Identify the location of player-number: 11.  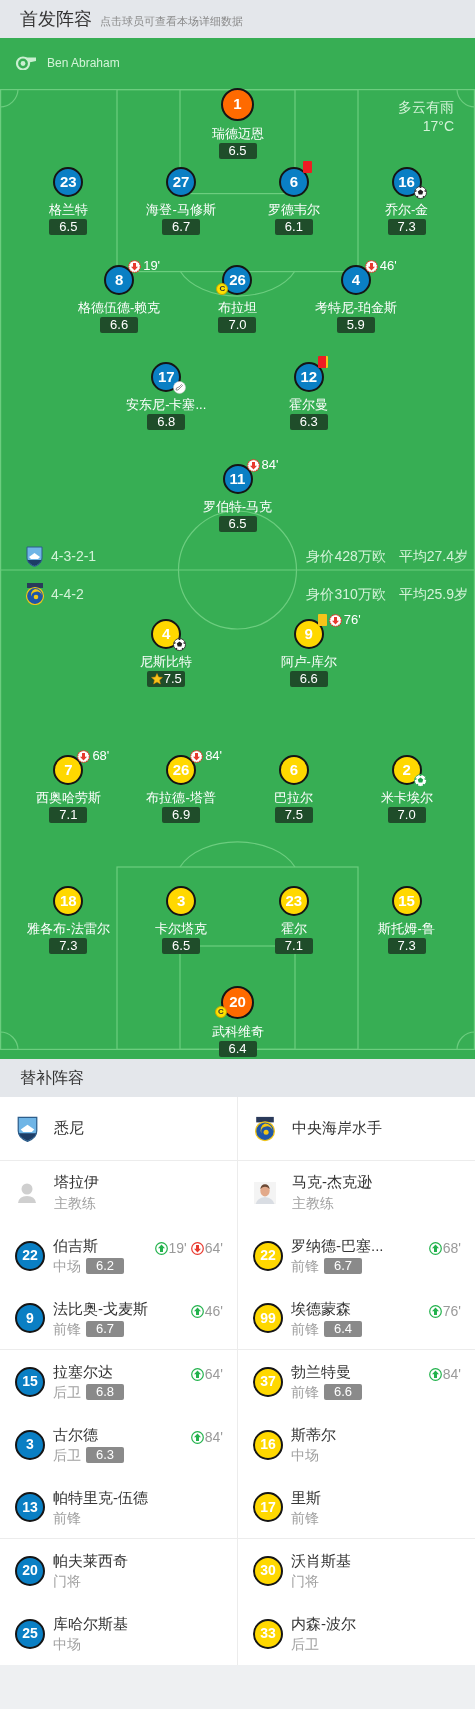
(237, 479).